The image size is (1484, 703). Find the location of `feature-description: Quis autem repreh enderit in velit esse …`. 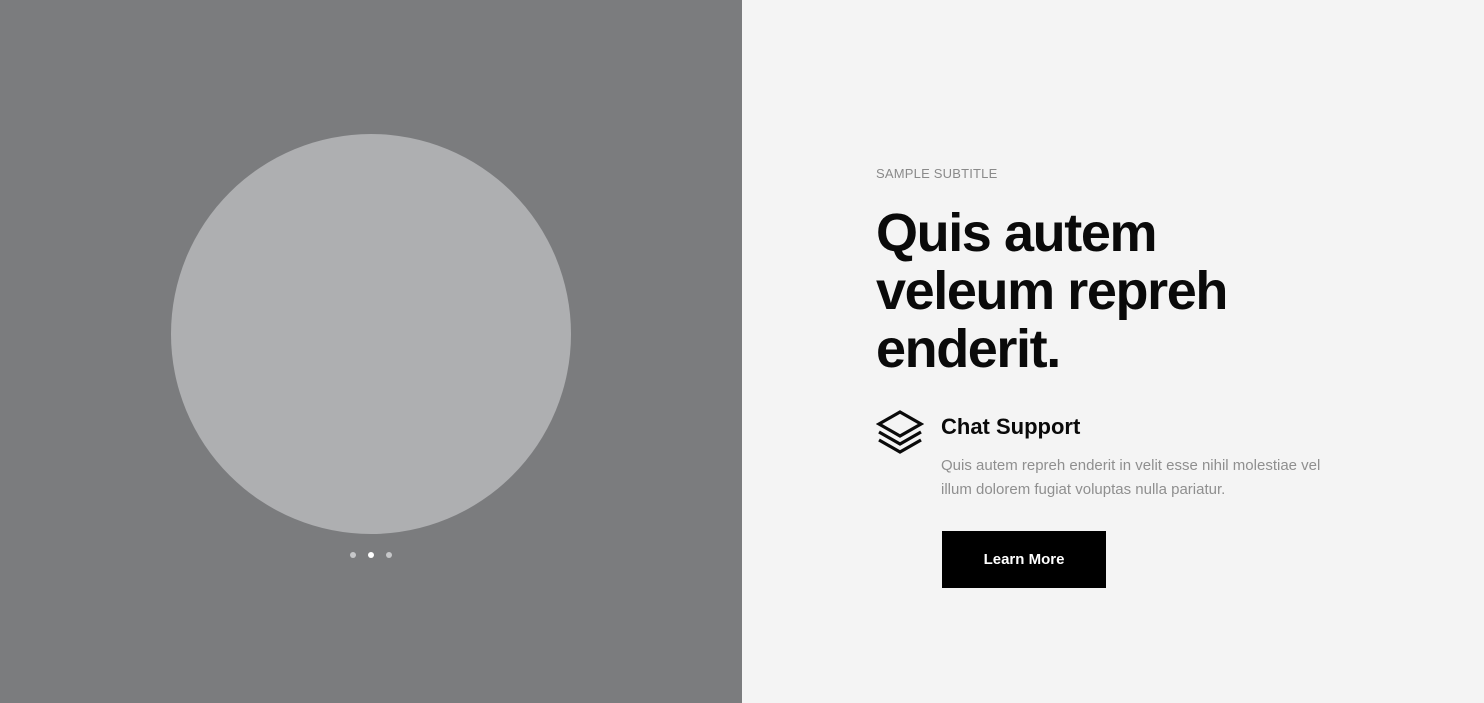

feature-description: Quis autem repreh enderit in velit esse … is located at coordinates (1131, 477).